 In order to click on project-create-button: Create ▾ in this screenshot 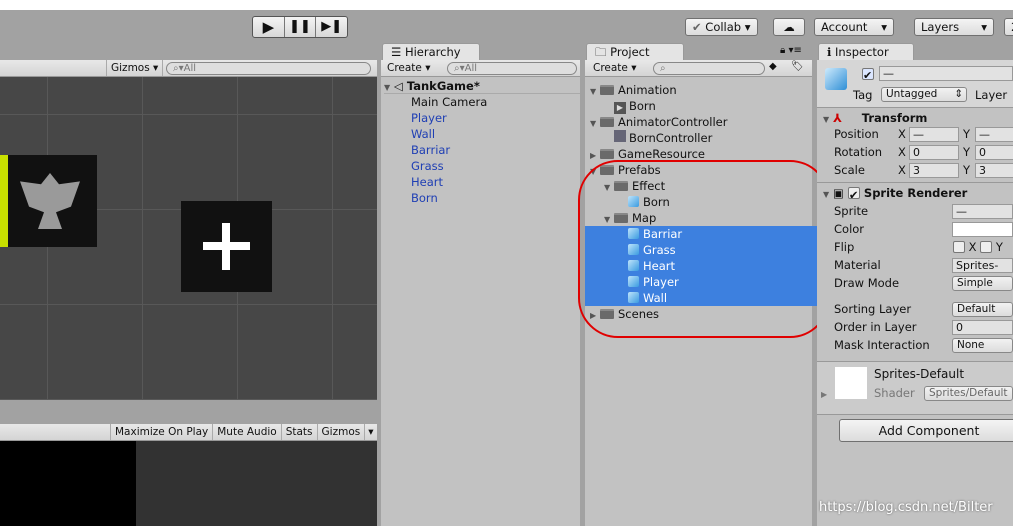, I will do `click(615, 68)`.